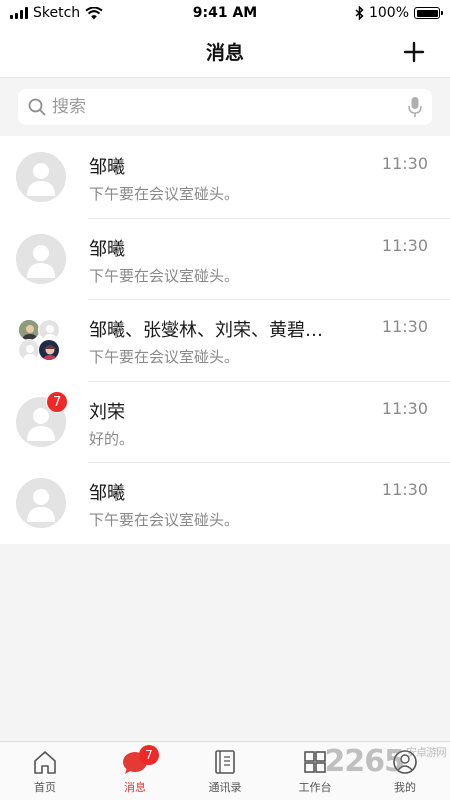 The image size is (450, 800). Describe the element at coordinates (107, 412) in the screenshot. I see `contact-name: 刘荣` at that location.